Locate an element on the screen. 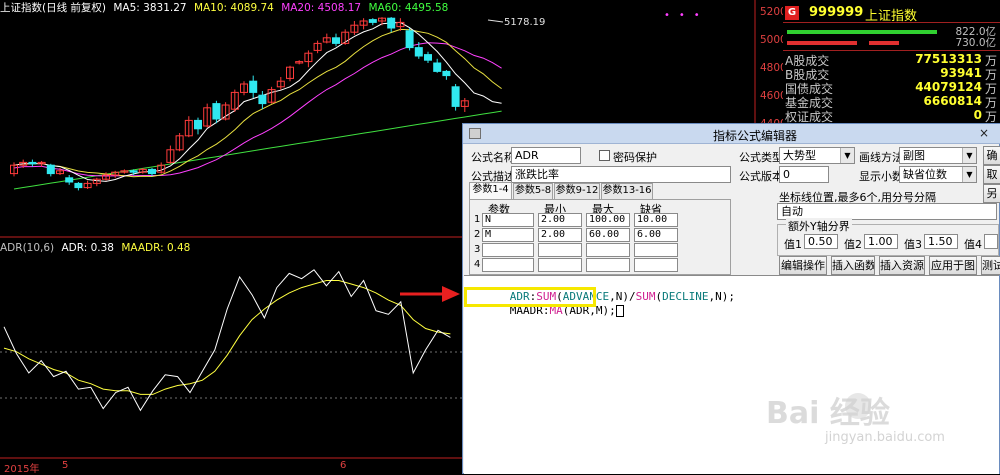  tab-params-5-8: 参数5-8 is located at coordinates (533, 191).